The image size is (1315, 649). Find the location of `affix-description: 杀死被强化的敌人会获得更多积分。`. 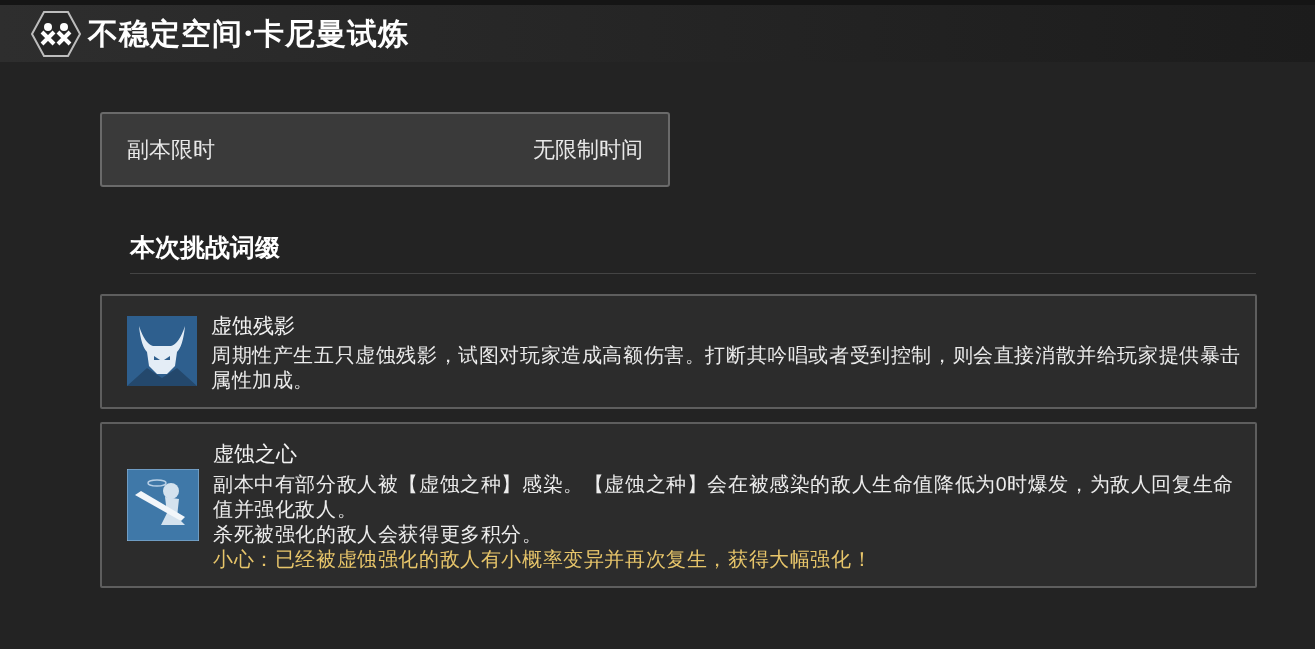

affix-description: 杀死被强化的敌人会获得更多积分。 is located at coordinates (378, 534).